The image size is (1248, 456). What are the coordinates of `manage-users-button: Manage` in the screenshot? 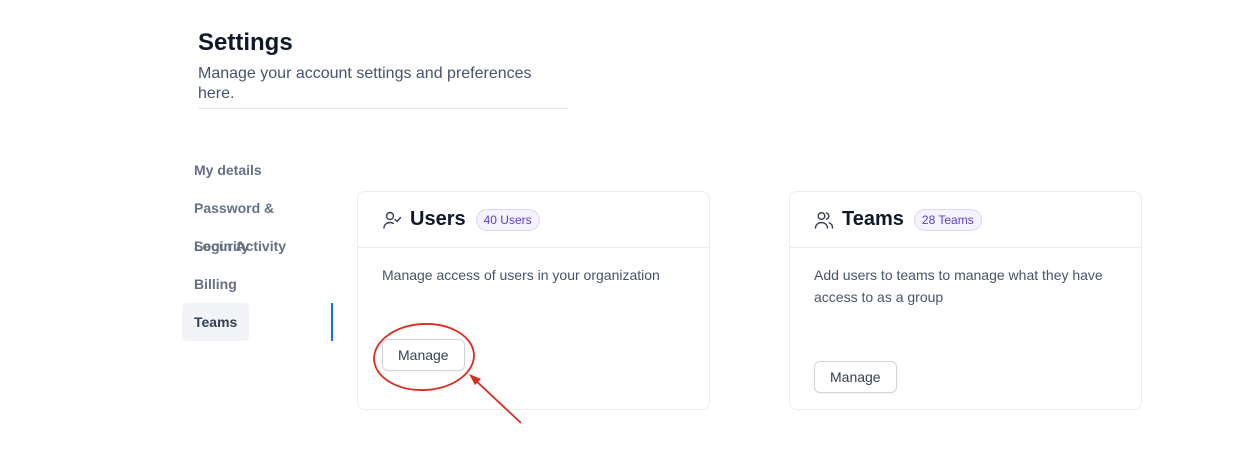 It's located at (423, 355).